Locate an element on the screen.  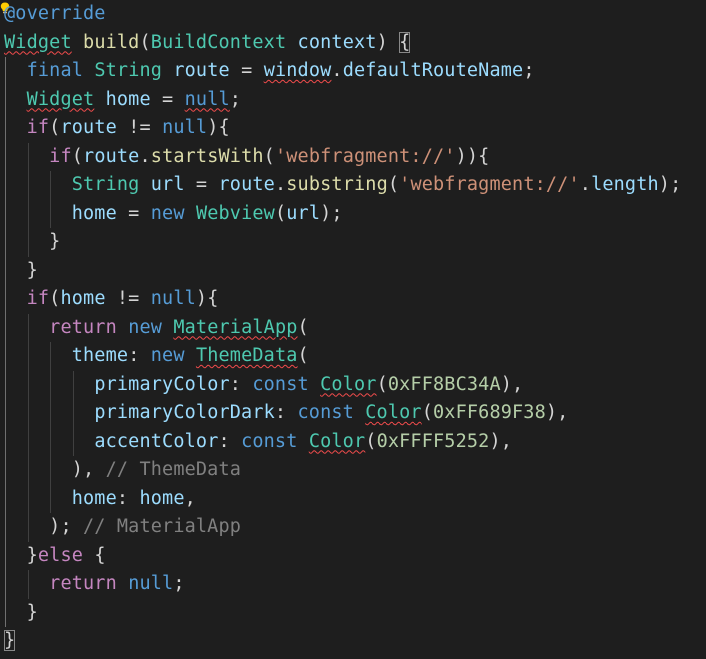
code-token: ThemeData is located at coordinates (246, 355).